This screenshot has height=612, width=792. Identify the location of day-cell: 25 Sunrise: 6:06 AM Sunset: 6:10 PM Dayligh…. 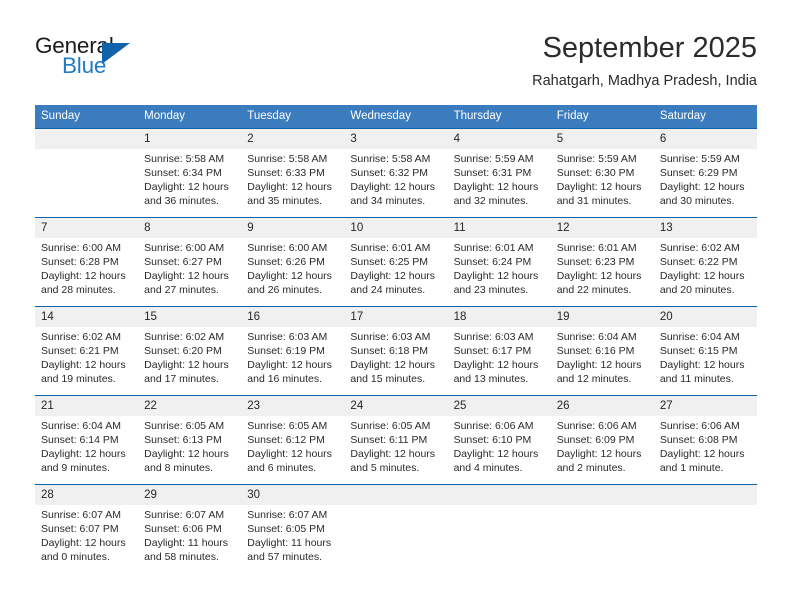
(499, 440).